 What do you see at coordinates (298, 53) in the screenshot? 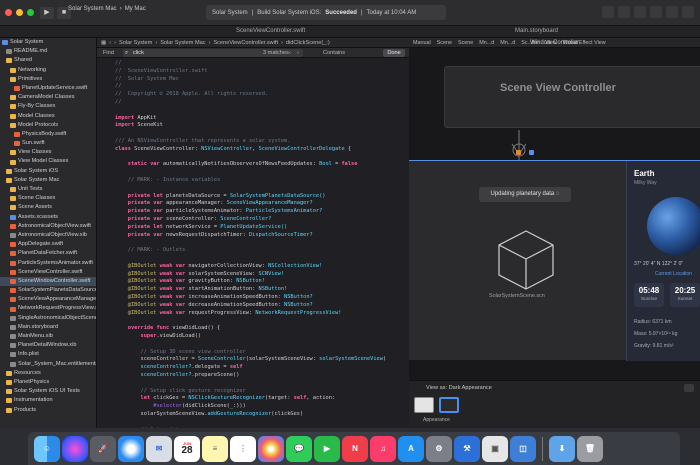
I see `find-next-icon: ›` at bounding box center [298, 53].